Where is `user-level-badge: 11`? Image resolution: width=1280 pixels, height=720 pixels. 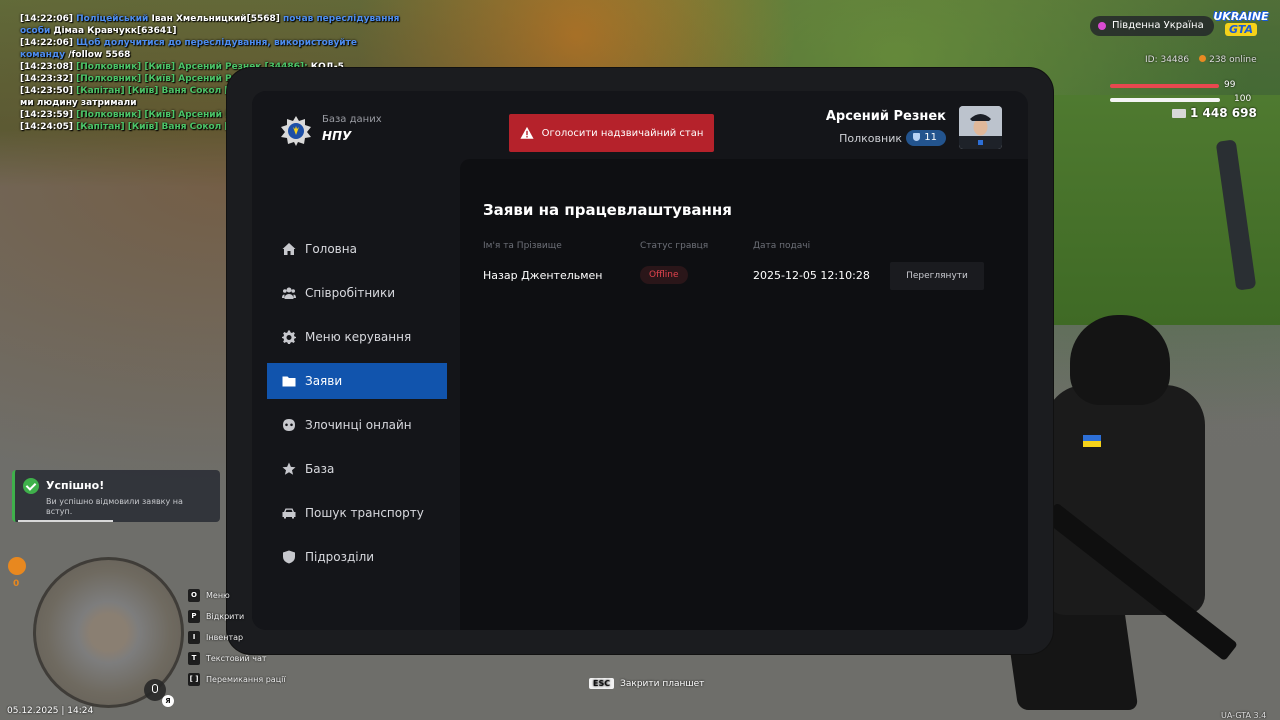
user-level-badge: 11 is located at coordinates (926, 138).